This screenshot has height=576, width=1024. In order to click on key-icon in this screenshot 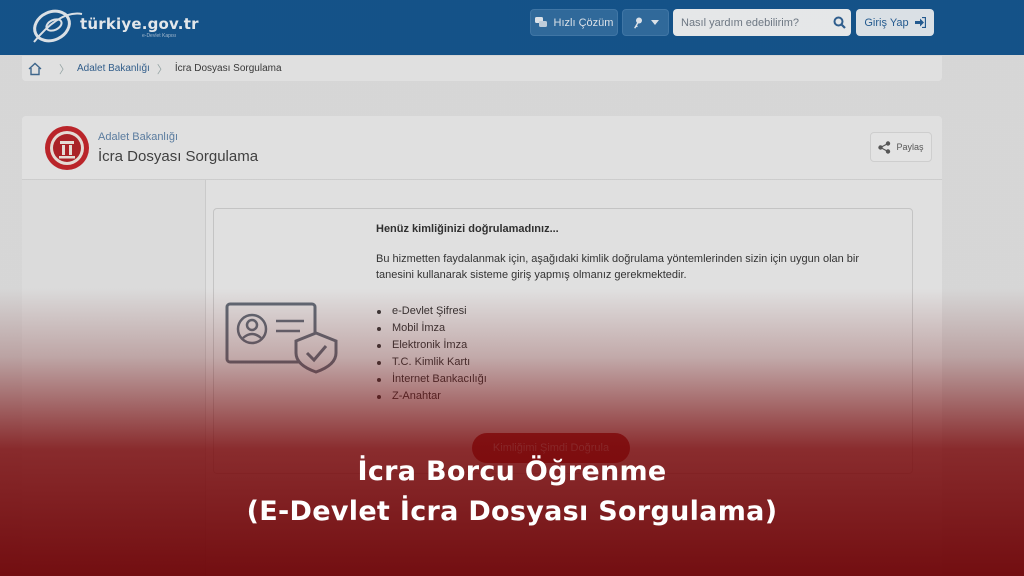, I will do `click(637, 22)`.